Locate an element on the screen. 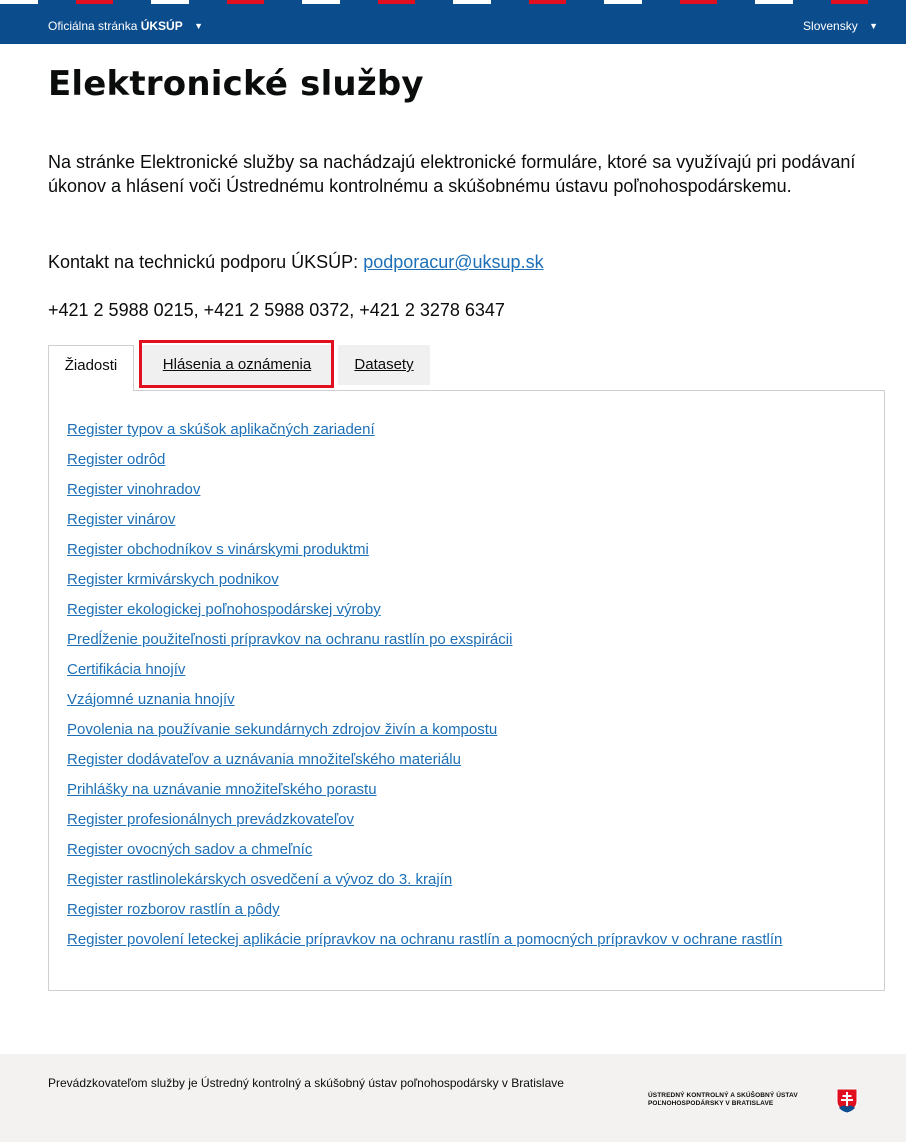 The image size is (906, 1142). footer-logo-line: ÚSTREDNÝ KONTROLNÝ A SKÚŠOBNÝ ÚSTAV is located at coordinates (723, 1095).